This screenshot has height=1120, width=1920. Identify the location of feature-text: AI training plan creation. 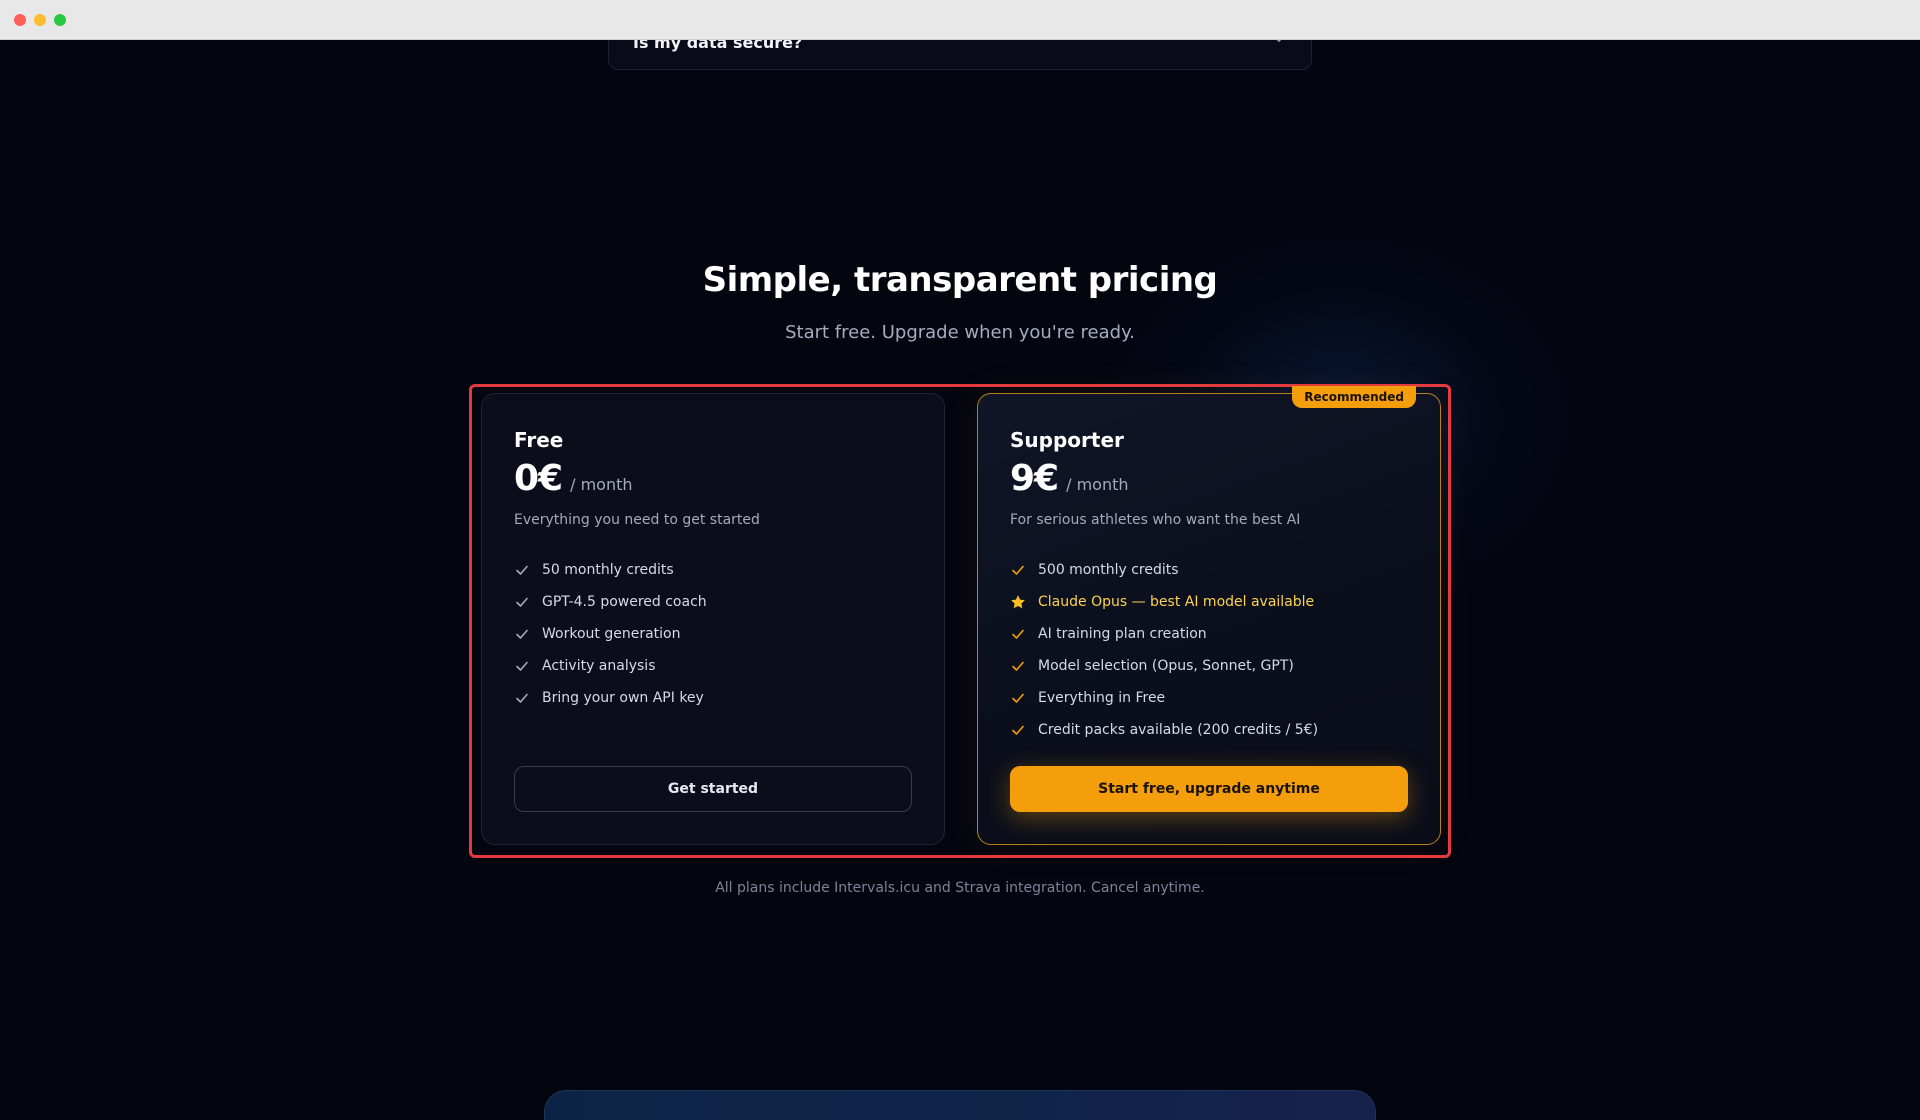
(1122, 634).